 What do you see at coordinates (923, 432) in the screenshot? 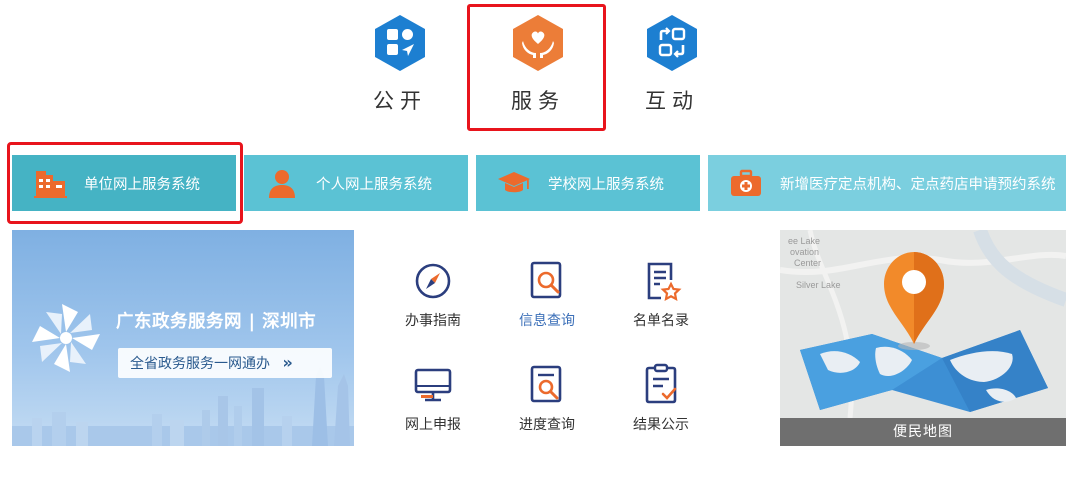
I see `convenience-map-label: 便民地图` at bounding box center [923, 432].